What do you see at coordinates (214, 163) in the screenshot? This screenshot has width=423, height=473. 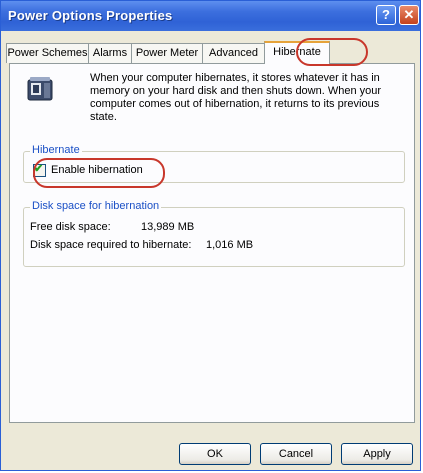 I see `hibernate-group: Hibernate ✔ Enable hibernation` at bounding box center [214, 163].